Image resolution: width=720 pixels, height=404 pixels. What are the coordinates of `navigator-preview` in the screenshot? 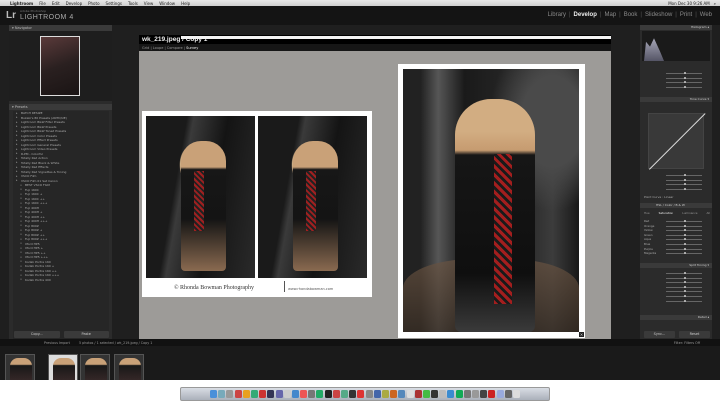 It's located at (60, 66).